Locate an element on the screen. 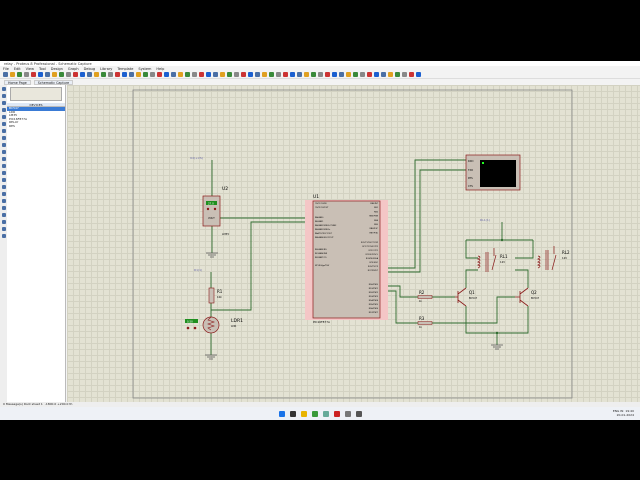 The image size is (640, 480). tab-home-page: Home Page is located at coordinates (17, 82).